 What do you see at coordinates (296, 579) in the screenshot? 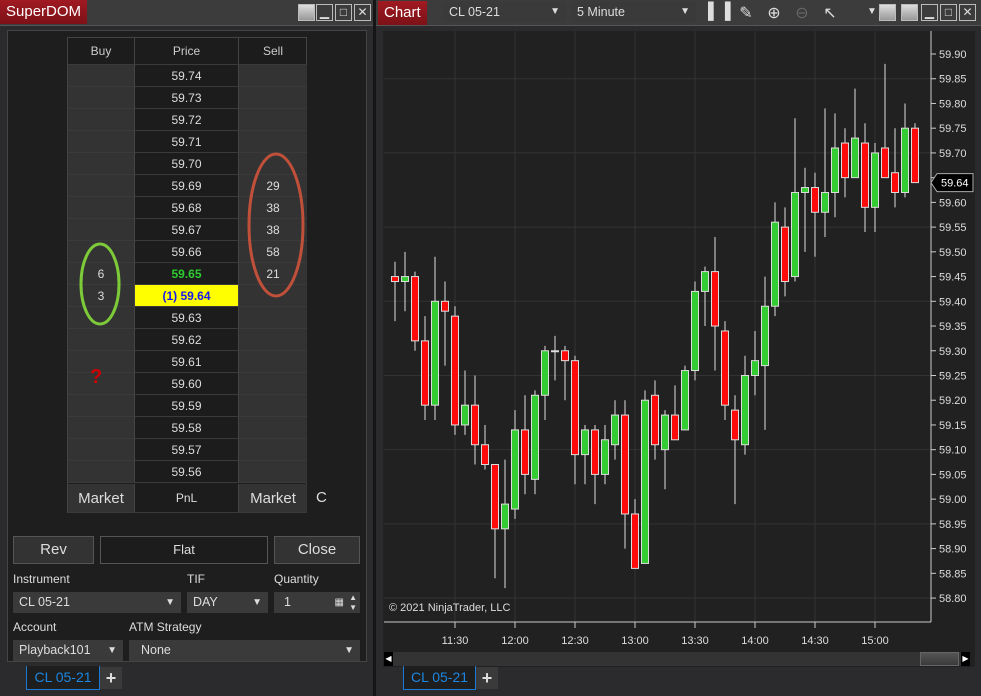
I see `quantity-label: Quantity` at bounding box center [296, 579].